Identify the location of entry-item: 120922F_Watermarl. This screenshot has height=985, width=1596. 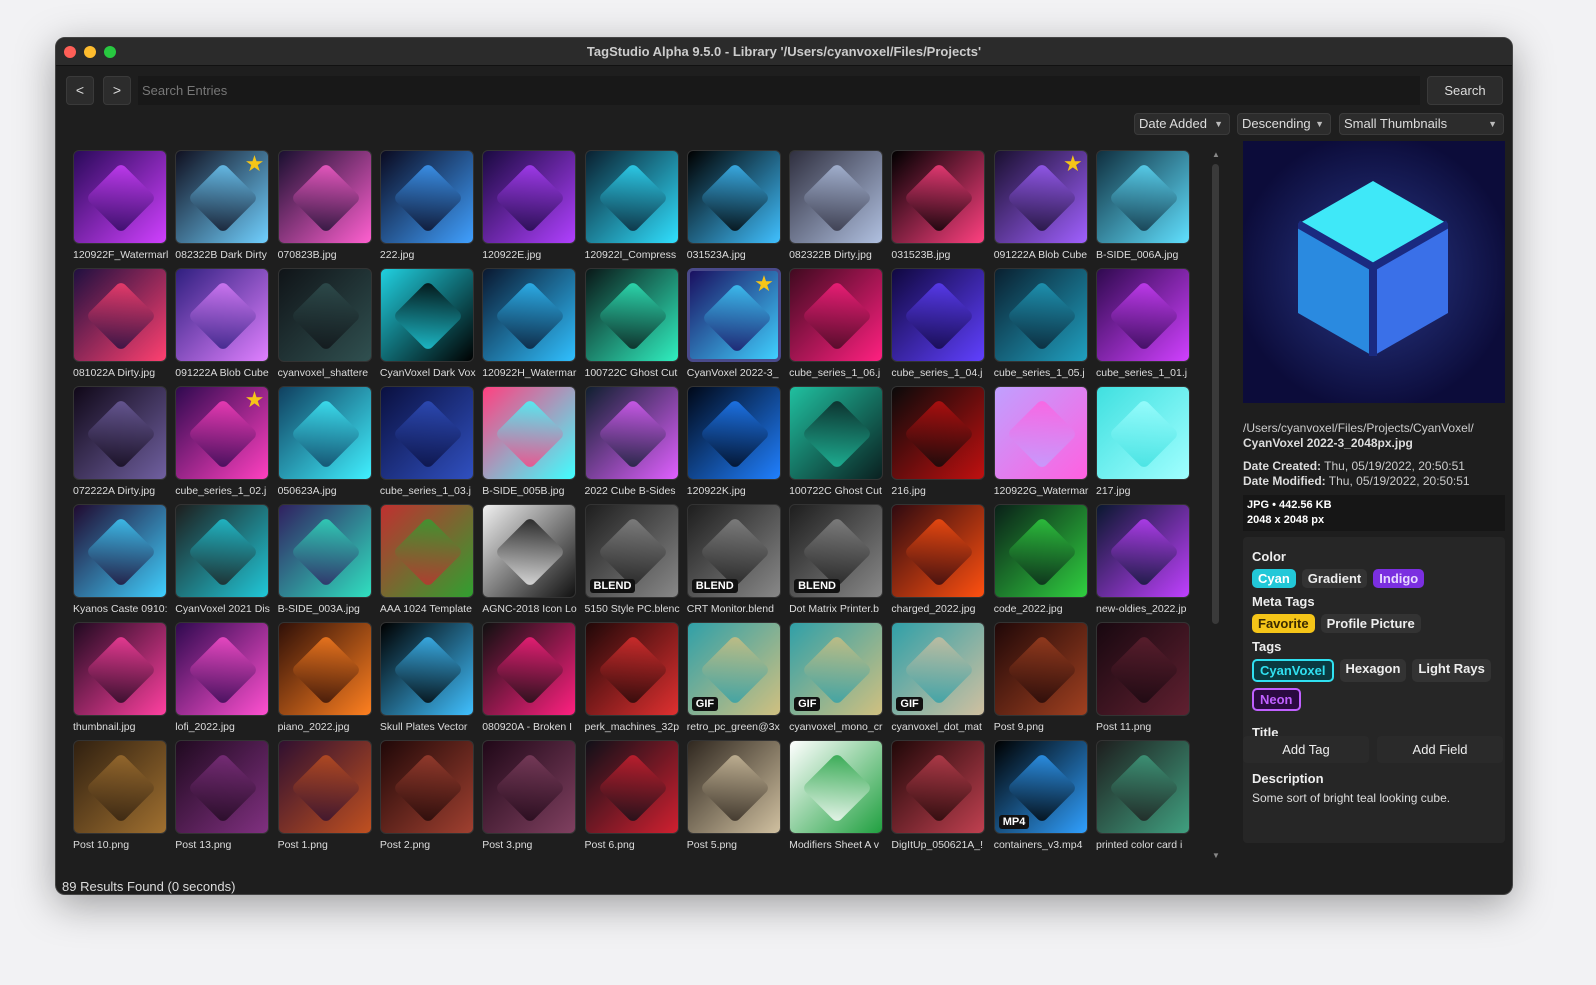
(121, 205).